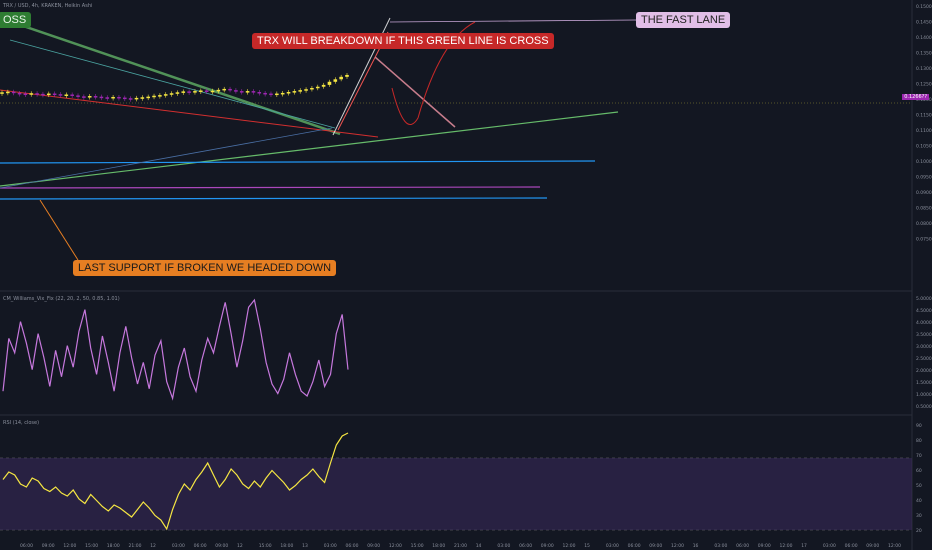 The image size is (932, 550). What do you see at coordinates (683, 20) in the screenshot?
I see `fast-lane-label: THE FAST LANE` at bounding box center [683, 20].